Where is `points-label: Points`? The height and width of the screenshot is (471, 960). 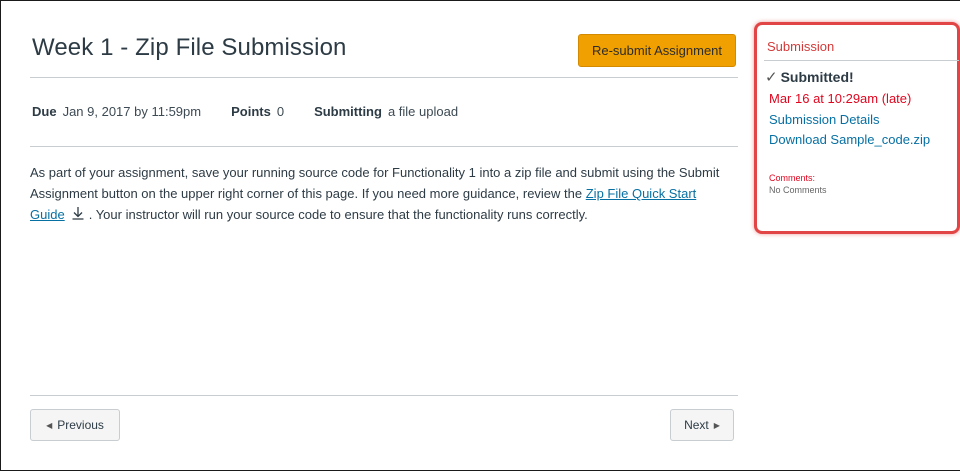
points-label: Points is located at coordinates (251, 111).